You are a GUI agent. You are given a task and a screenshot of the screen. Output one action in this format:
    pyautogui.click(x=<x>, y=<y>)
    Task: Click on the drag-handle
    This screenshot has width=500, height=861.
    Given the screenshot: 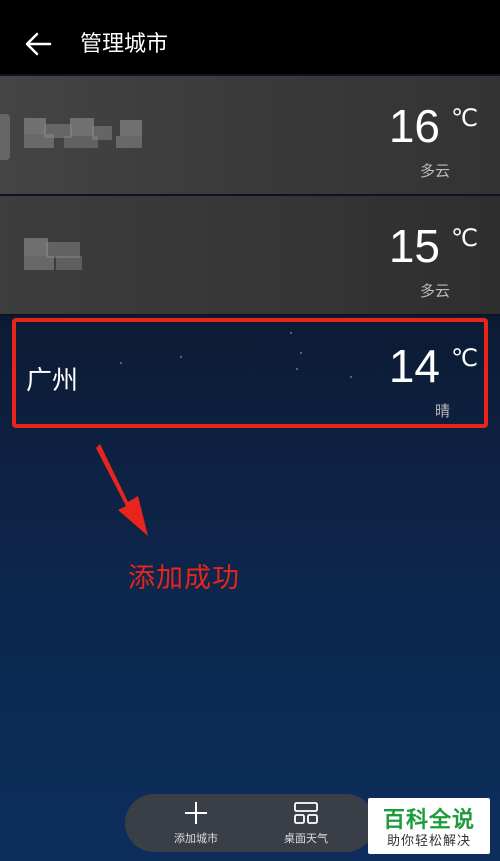 What is the action you would take?
    pyautogui.click(x=5, y=137)
    